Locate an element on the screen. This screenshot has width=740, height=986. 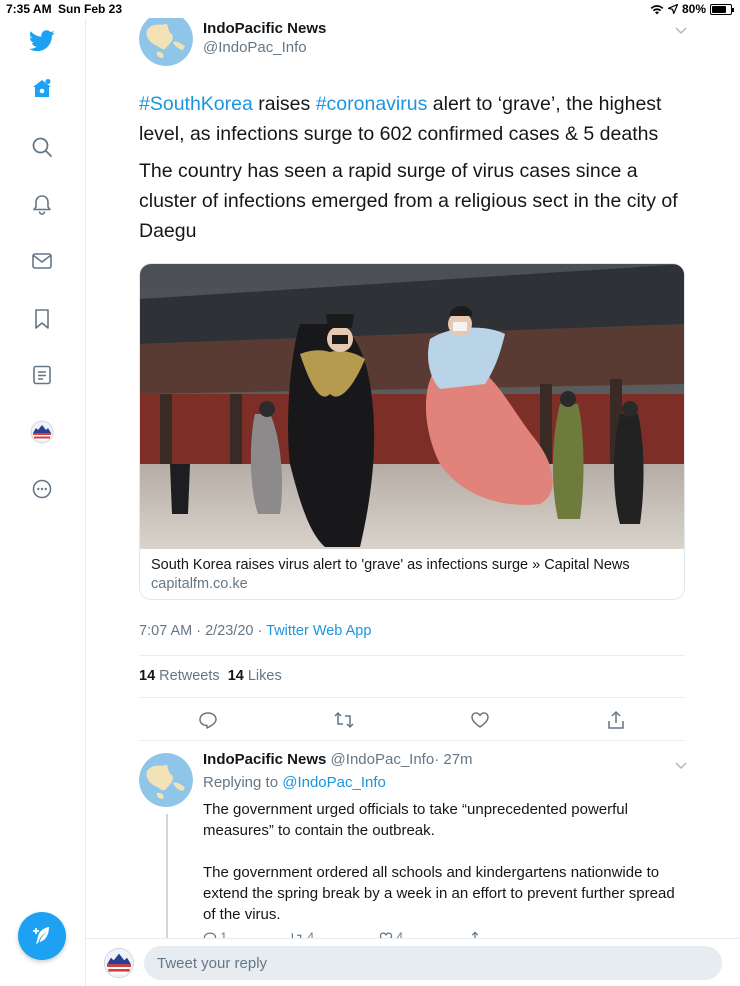
compose-tweet-button is located at coordinates (42, 936).